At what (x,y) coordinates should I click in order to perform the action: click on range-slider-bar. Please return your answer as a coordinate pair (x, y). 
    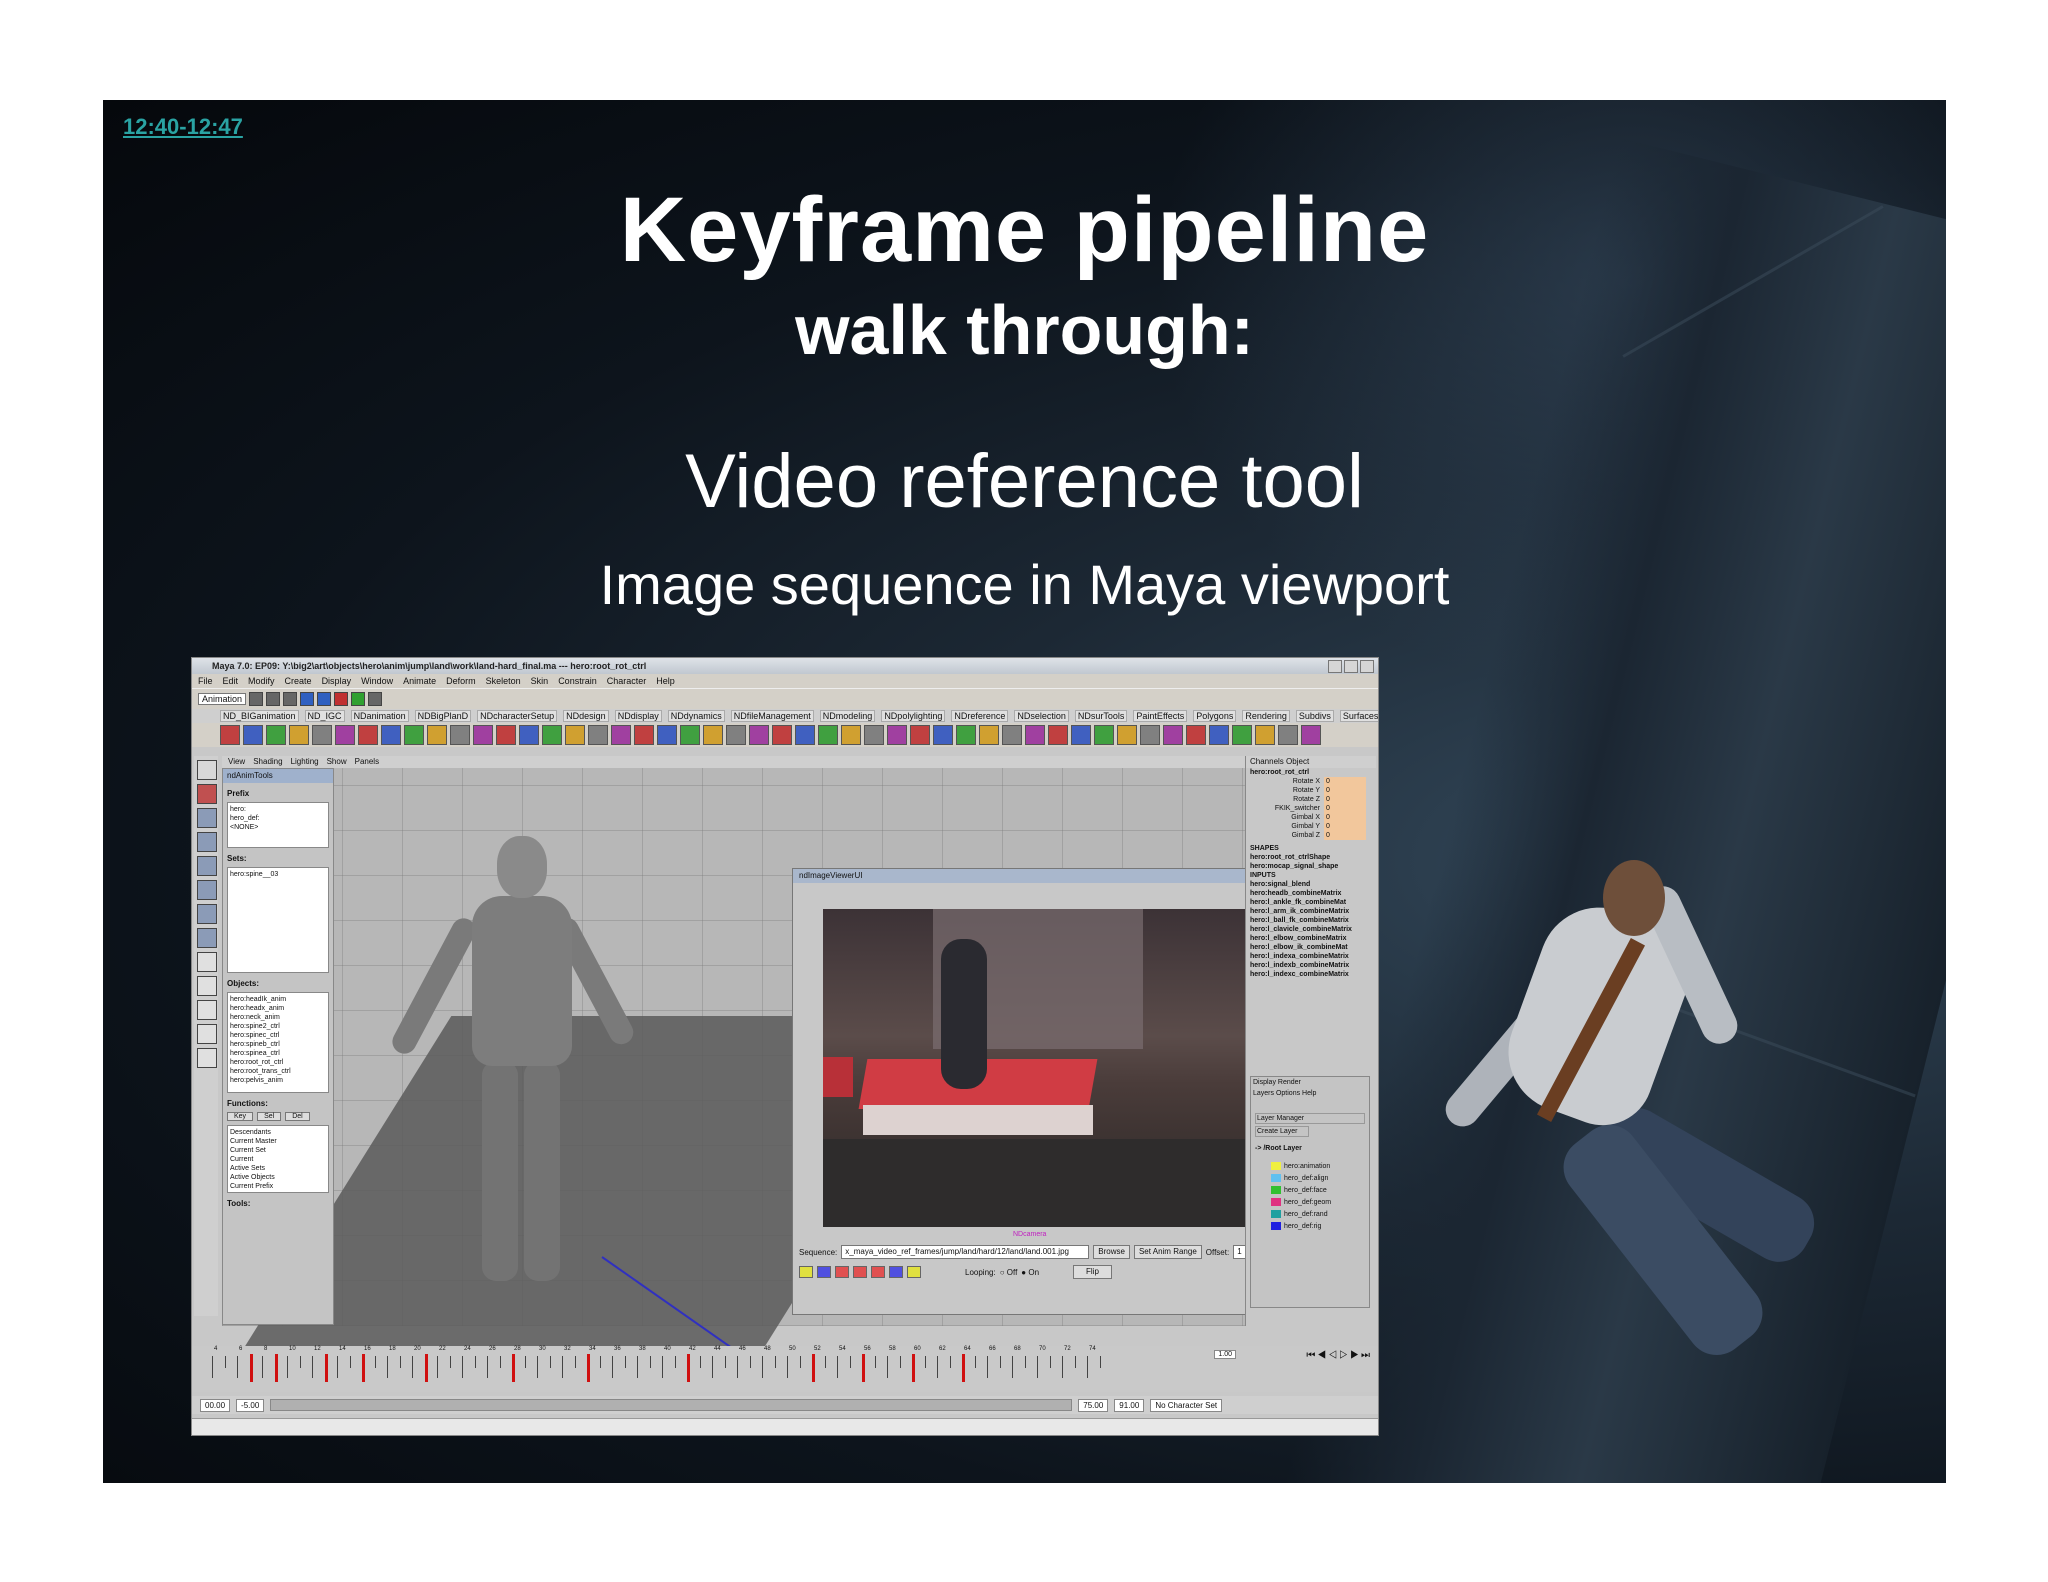
    Looking at the image, I should click on (671, 1405).